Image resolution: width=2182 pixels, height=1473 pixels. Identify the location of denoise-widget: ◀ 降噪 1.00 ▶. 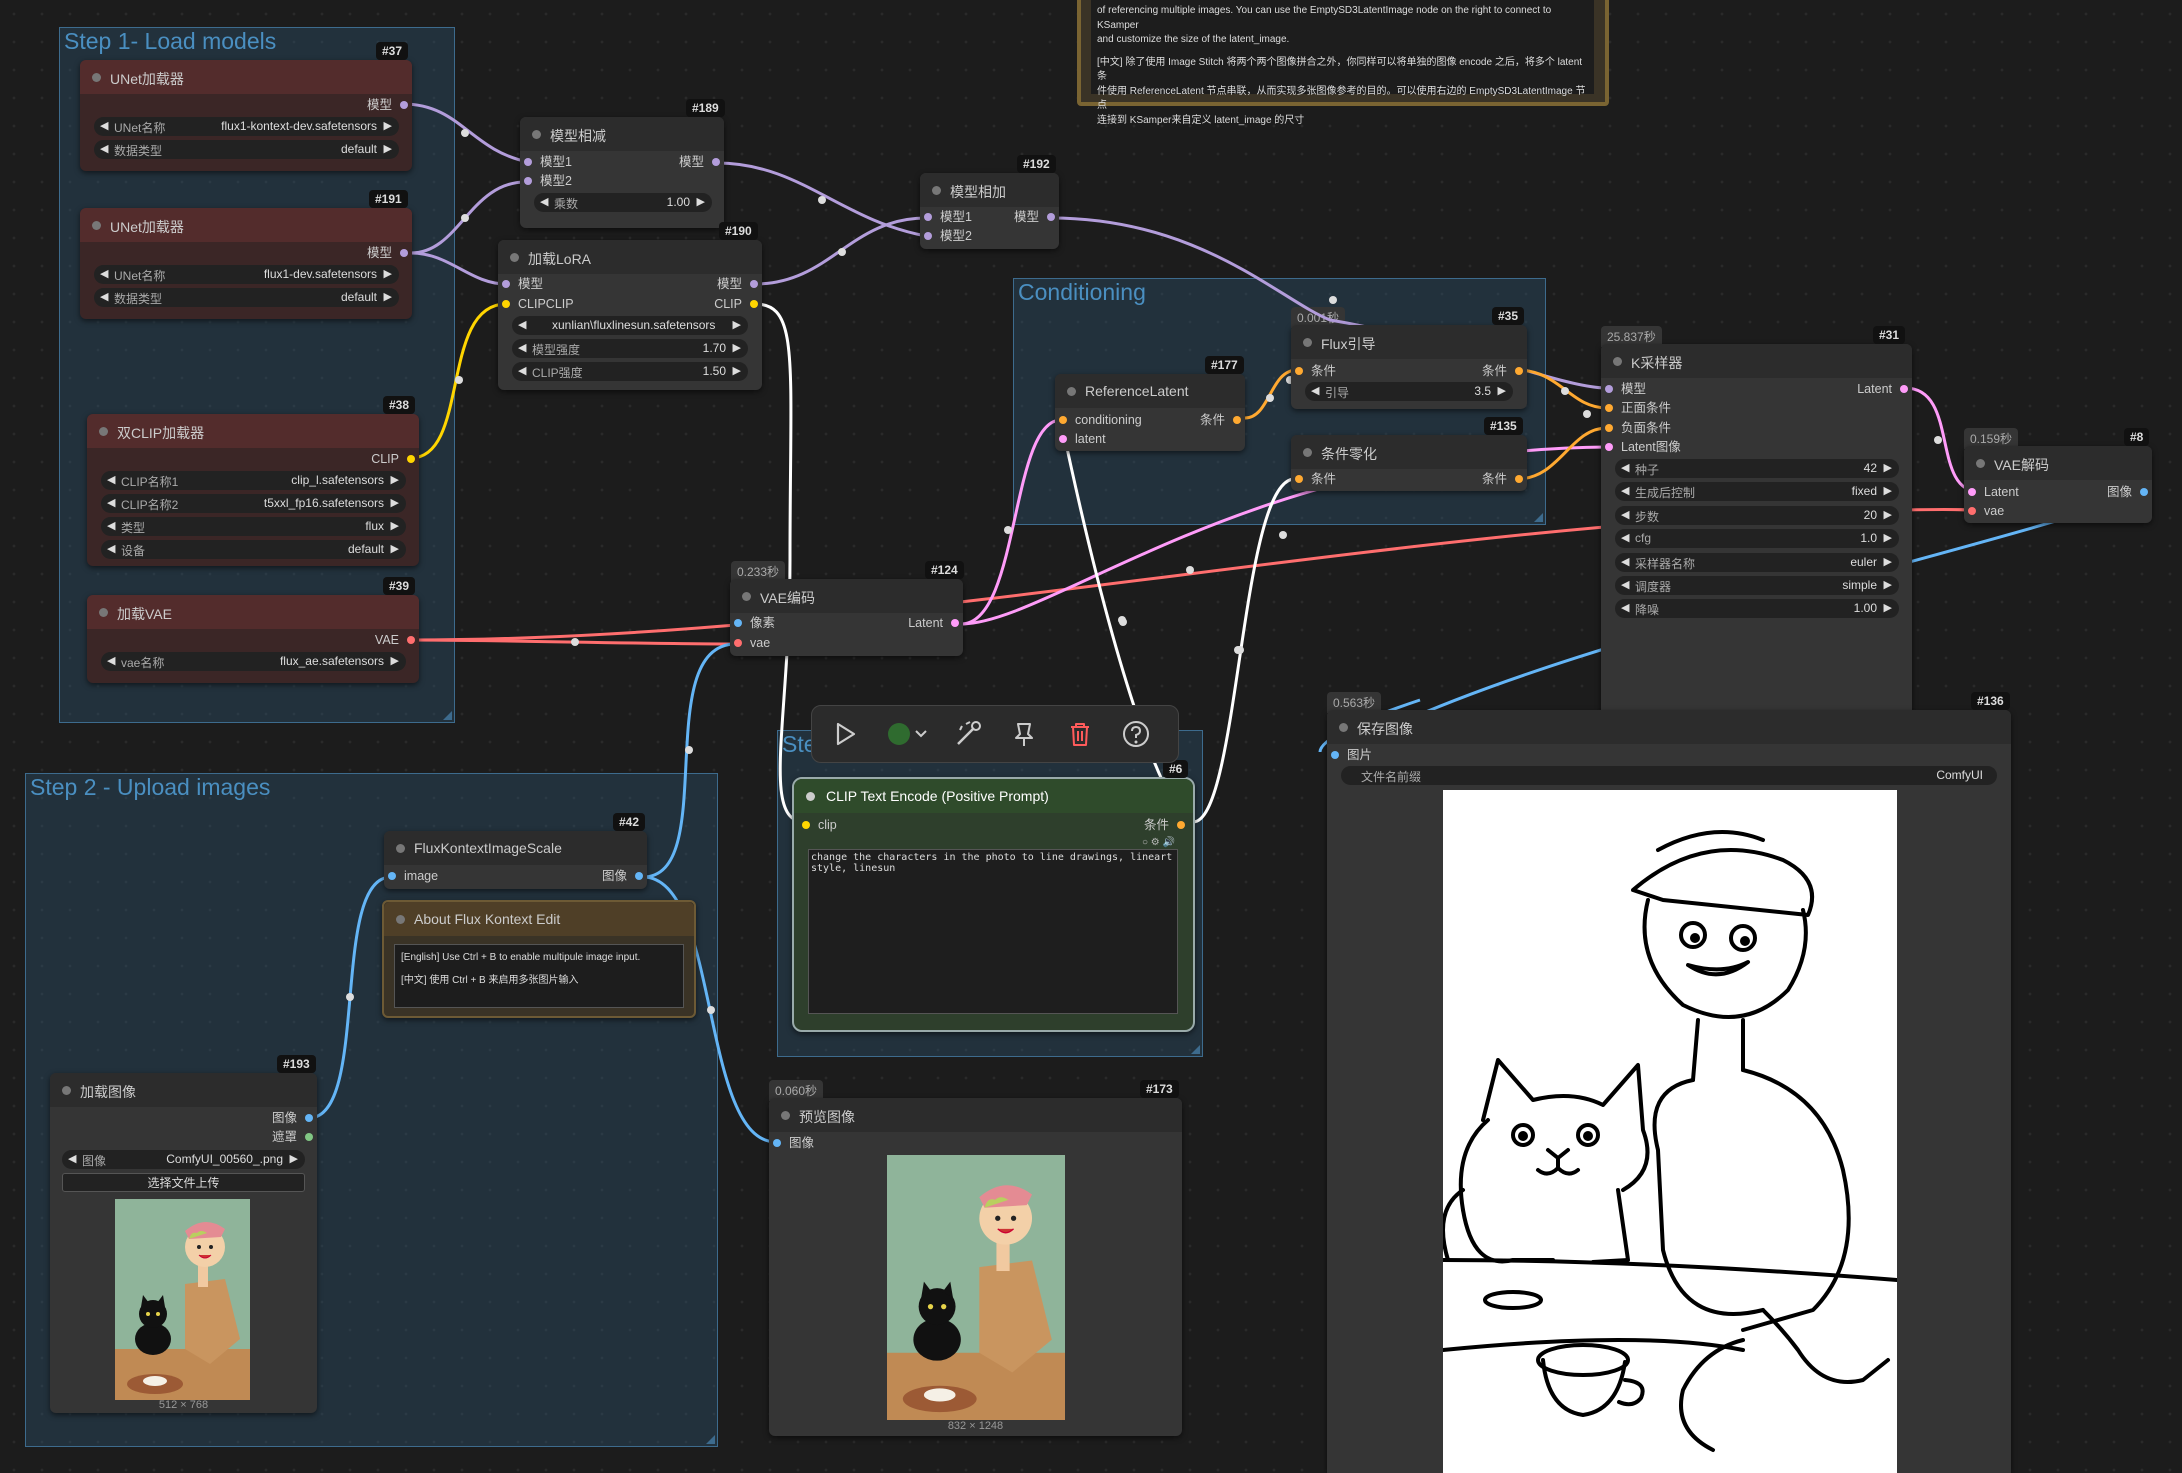
(1757, 608).